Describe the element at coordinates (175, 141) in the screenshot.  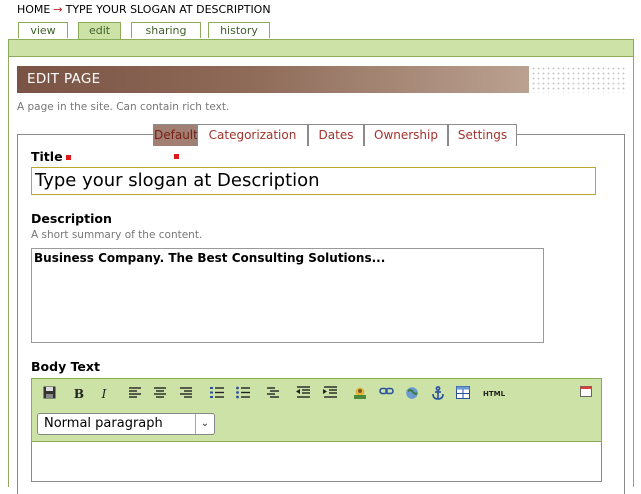
I see `form-tab-default: Default` at that location.